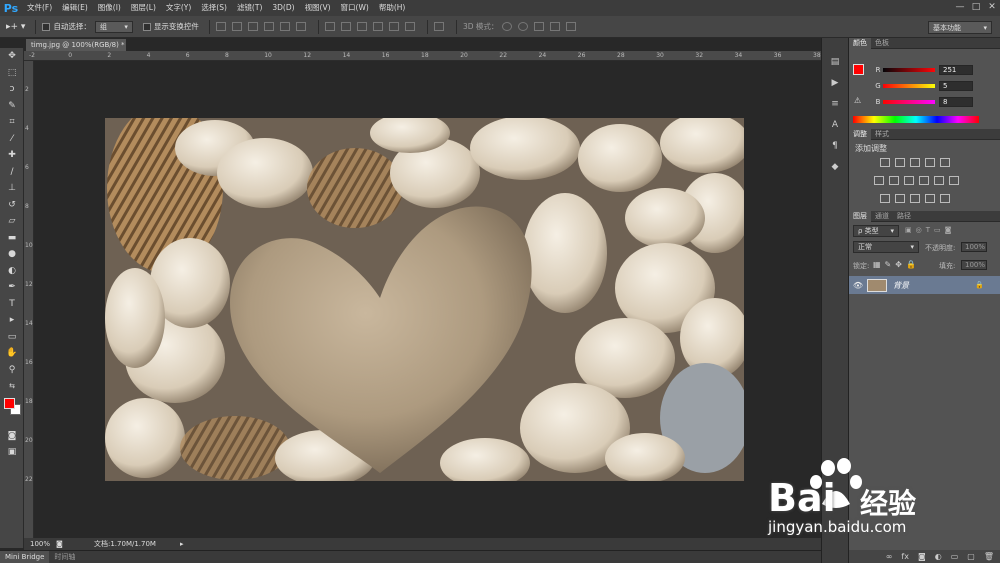 The width and height of the screenshot is (1000, 563). I want to click on document-tab: timg.jpg @ 100%(RGB/8) * ✕, so click(76, 50).